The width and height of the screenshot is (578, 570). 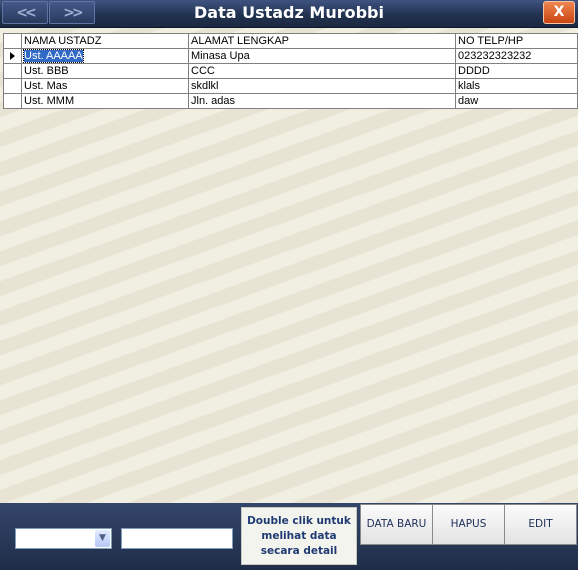 I want to click on nav-prev-button: <<, so click(x=25, y=12).